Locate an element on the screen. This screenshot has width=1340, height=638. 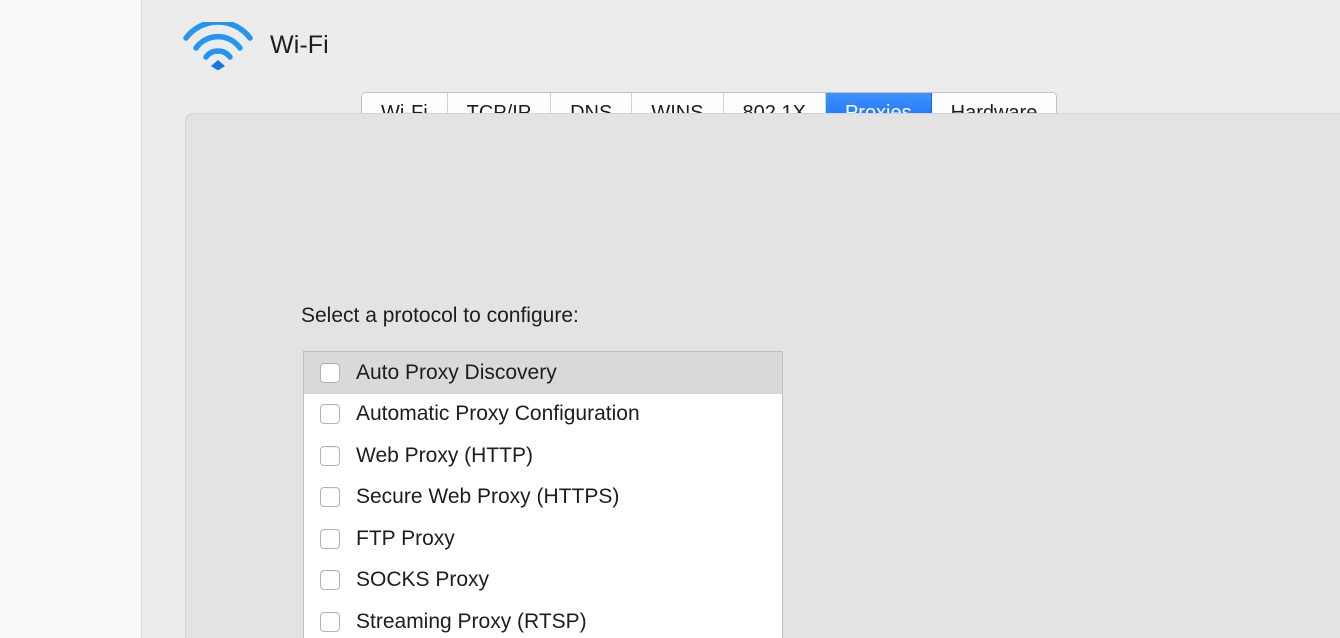
protocol-row: SOCKS Proxy is located at coordinates (543, 580).